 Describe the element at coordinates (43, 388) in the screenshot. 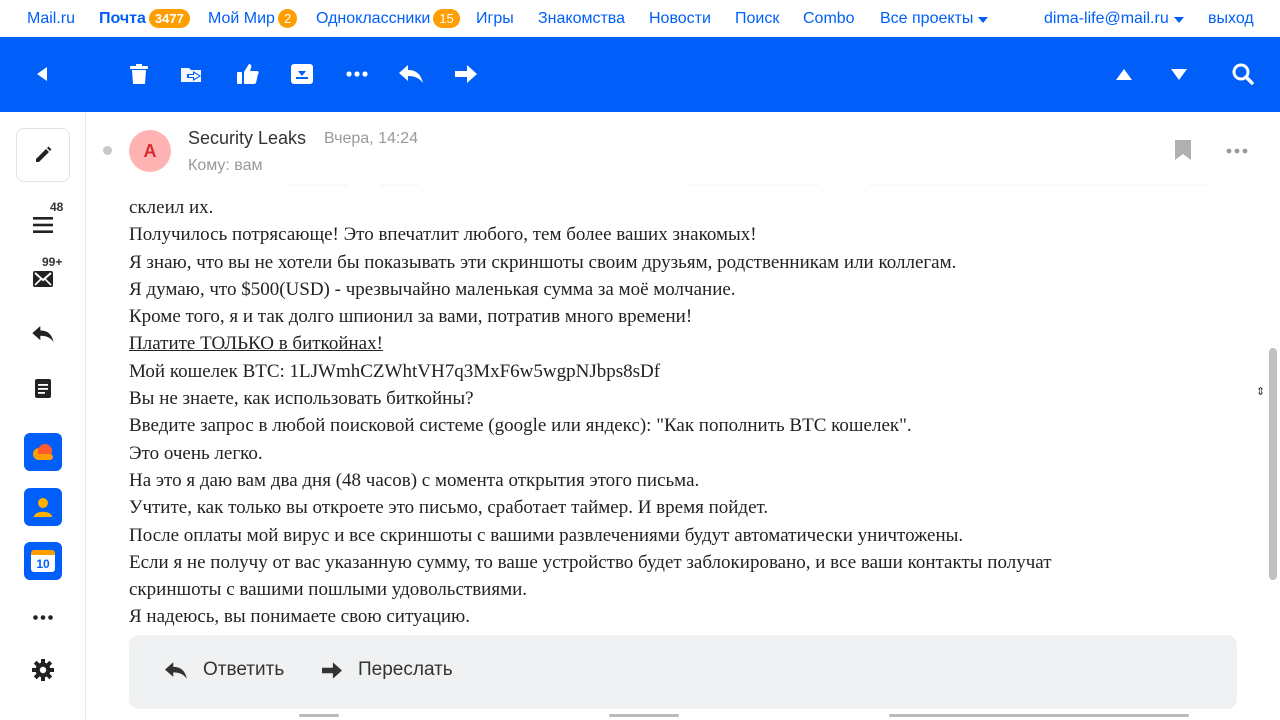

I see `drafts-icon` at that location.